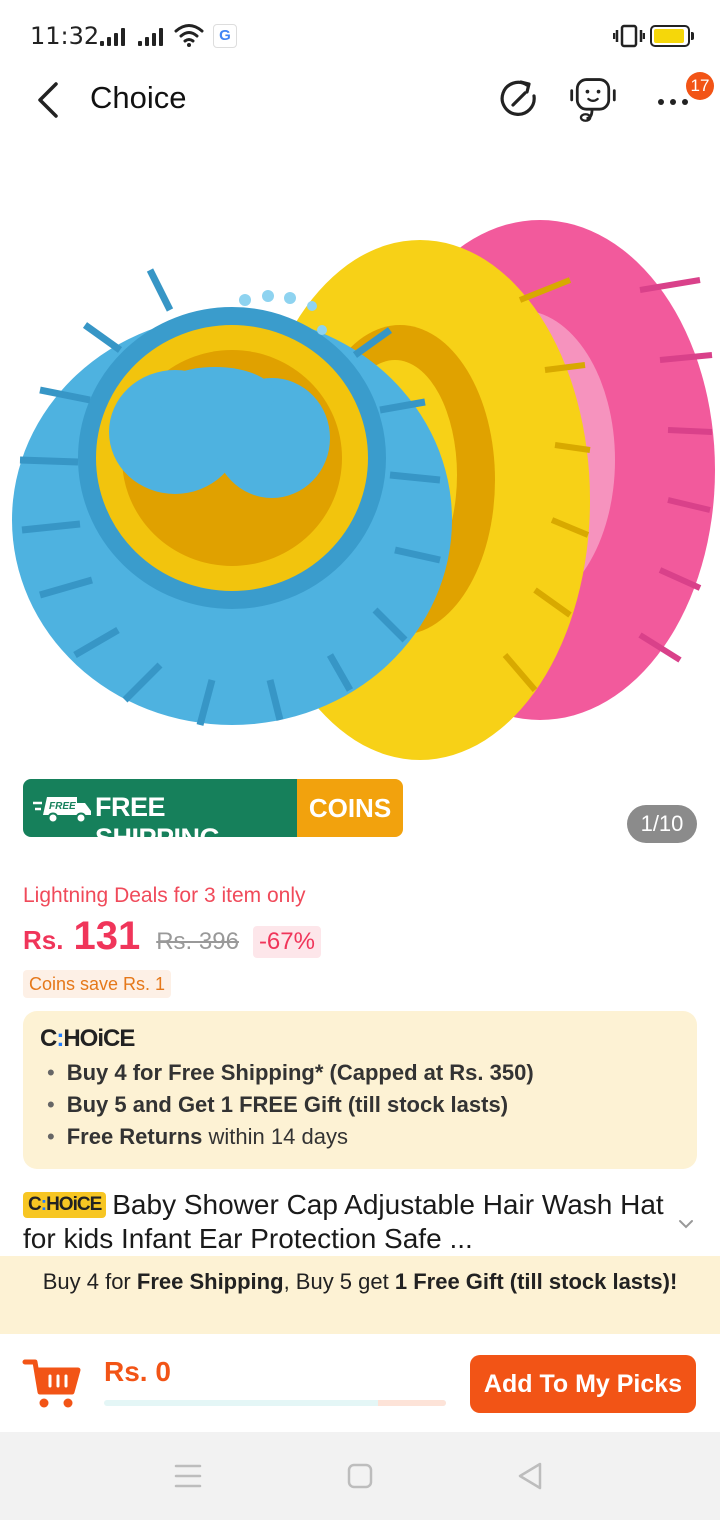 This screenshot has width=720, height=1520. I want to click on delivery-truck-icon: FREE, so click(62, 810).